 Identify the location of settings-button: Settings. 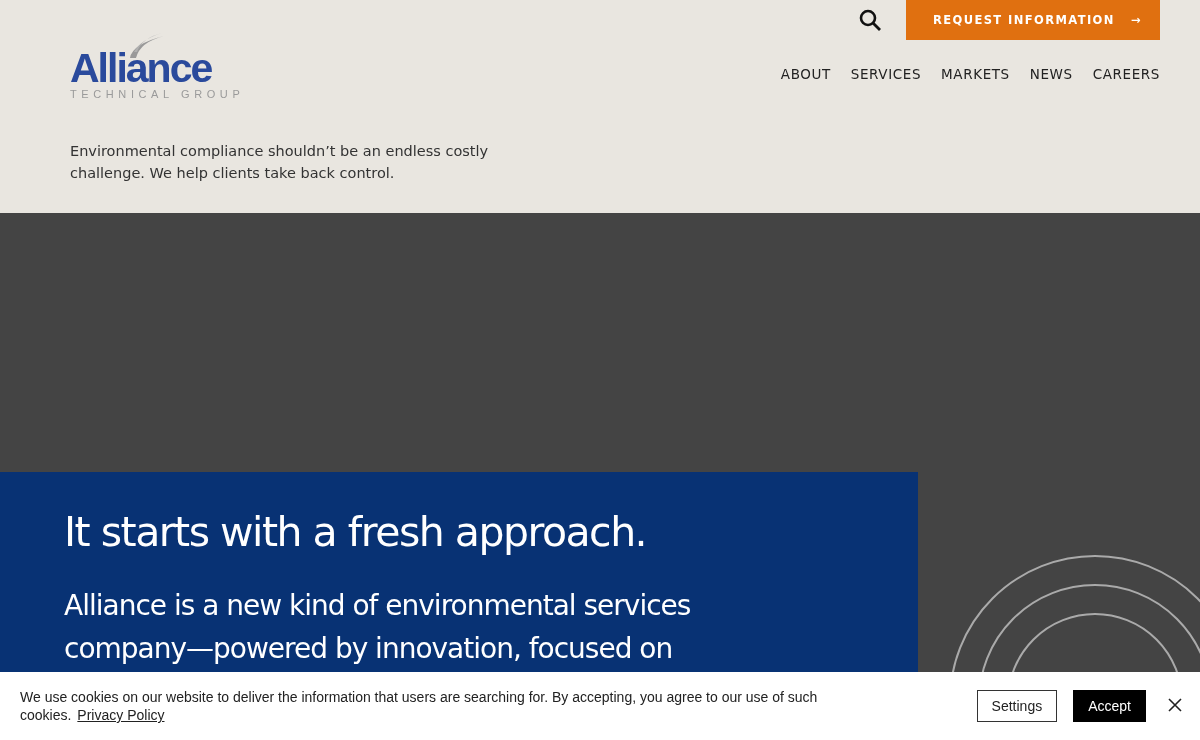
(1017, 706).